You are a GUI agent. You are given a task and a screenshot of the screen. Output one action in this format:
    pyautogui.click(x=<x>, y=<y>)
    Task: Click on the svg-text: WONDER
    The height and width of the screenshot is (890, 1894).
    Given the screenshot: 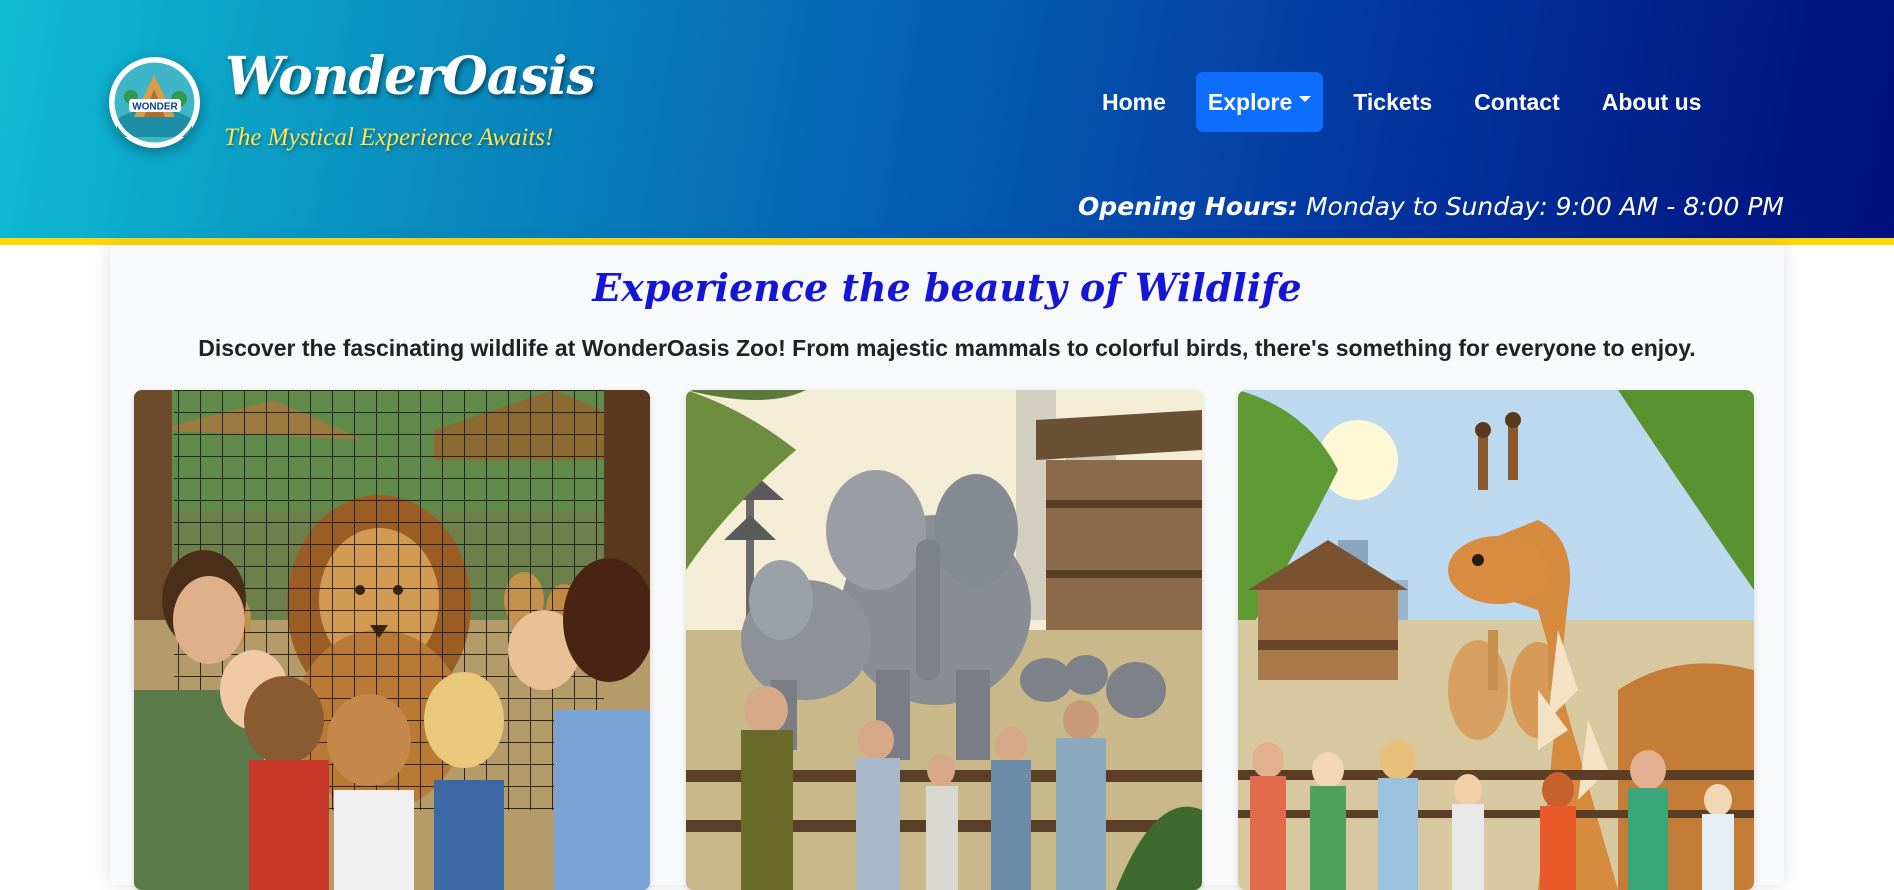 What is the action you would take?
    pyautogui.click(x=155, y=107)
    